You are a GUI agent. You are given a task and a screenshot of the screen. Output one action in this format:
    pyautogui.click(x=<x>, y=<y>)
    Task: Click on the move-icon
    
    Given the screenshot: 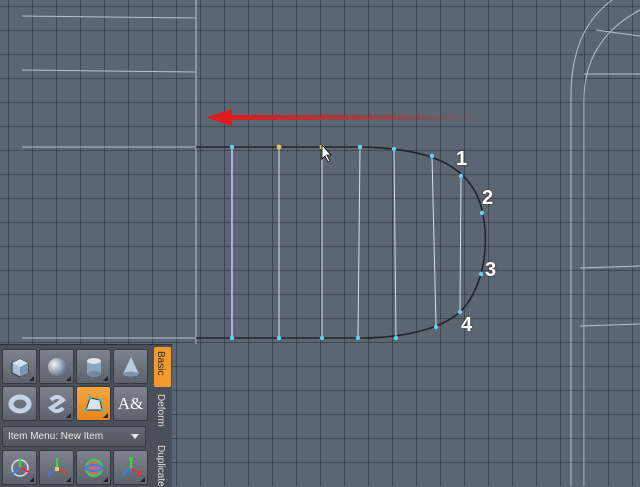 What is the action you would take?
    pyautogui.click(x=56, y=466)
    